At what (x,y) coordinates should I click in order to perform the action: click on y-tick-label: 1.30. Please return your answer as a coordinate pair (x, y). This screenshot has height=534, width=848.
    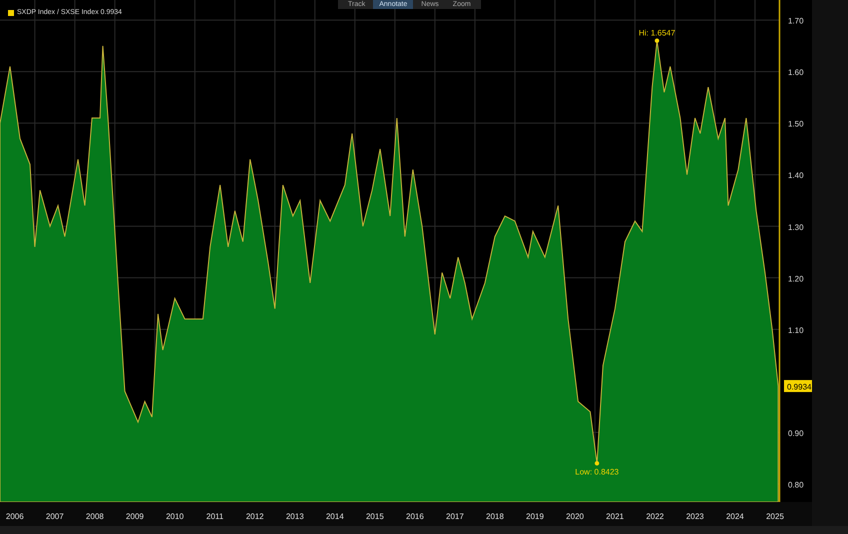
    Looking at the image, I should click on (796, 227).